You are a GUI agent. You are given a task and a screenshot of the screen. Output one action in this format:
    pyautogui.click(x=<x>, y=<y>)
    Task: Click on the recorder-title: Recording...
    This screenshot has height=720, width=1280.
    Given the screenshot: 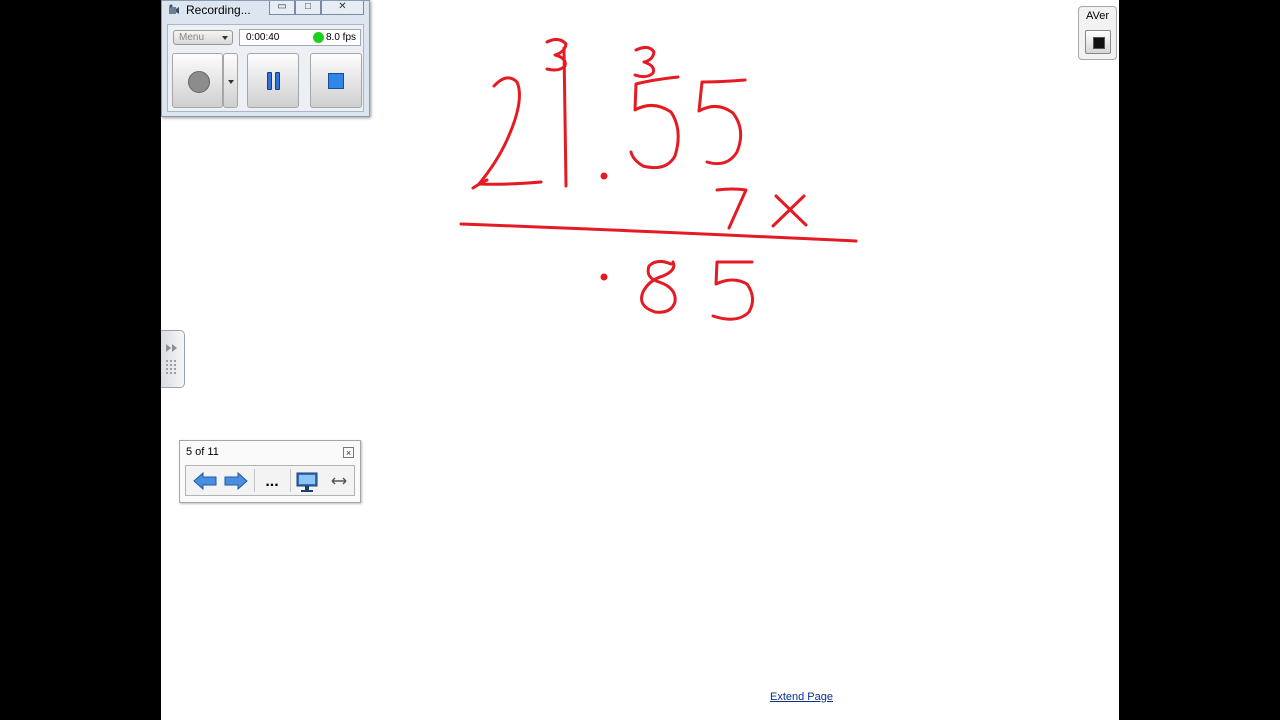 What is the action you would take?
    pyautogui.click(x=218, y=10)
    